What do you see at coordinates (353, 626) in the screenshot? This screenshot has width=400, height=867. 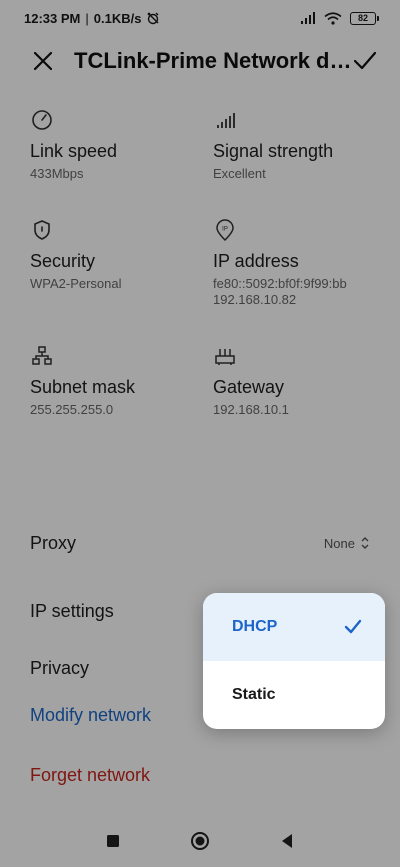 I see `selected-check-icon` at bounding box center [353, 626].